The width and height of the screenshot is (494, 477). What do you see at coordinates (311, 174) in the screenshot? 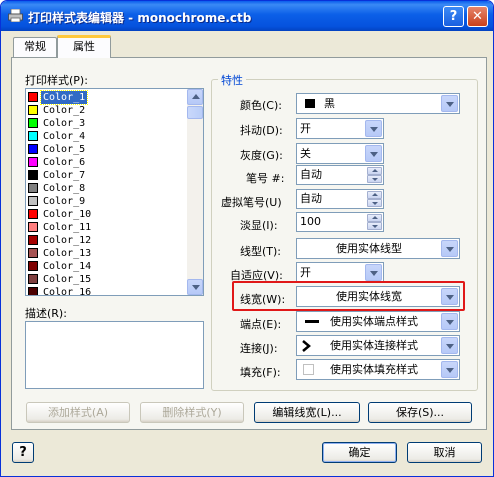
I see `pen-number-value: 自动` at bounding box center [311, 174].